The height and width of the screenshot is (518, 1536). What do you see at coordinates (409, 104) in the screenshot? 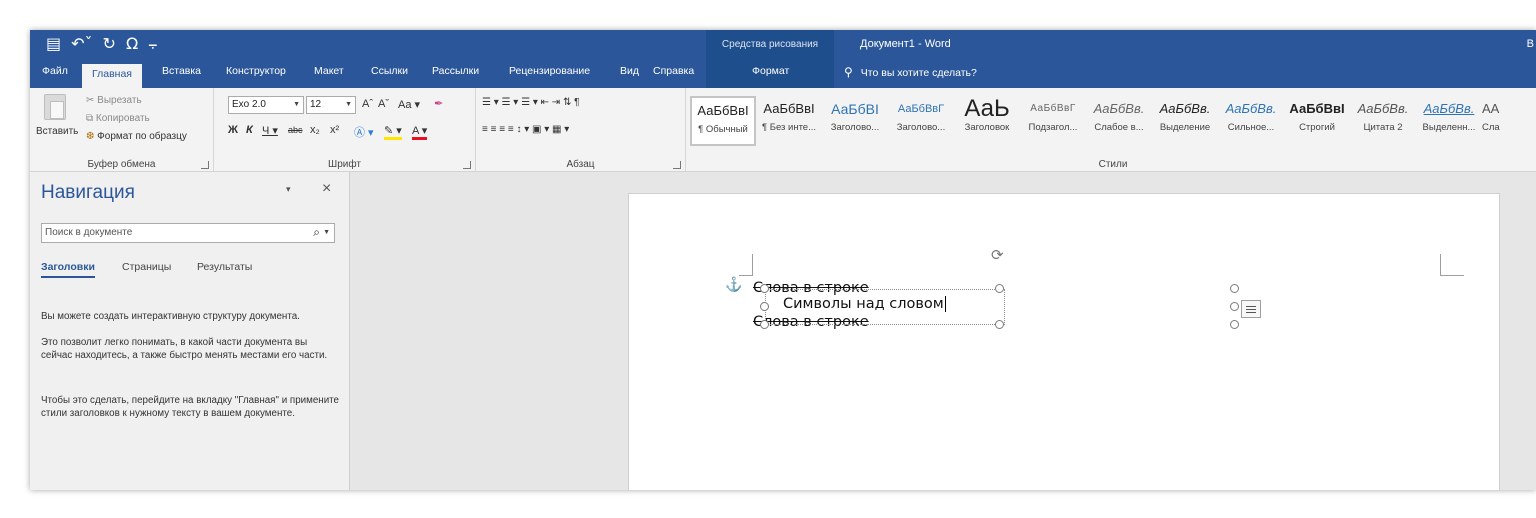
I see `change-case-button: Aa ▾` at bounding box center [409, 104].